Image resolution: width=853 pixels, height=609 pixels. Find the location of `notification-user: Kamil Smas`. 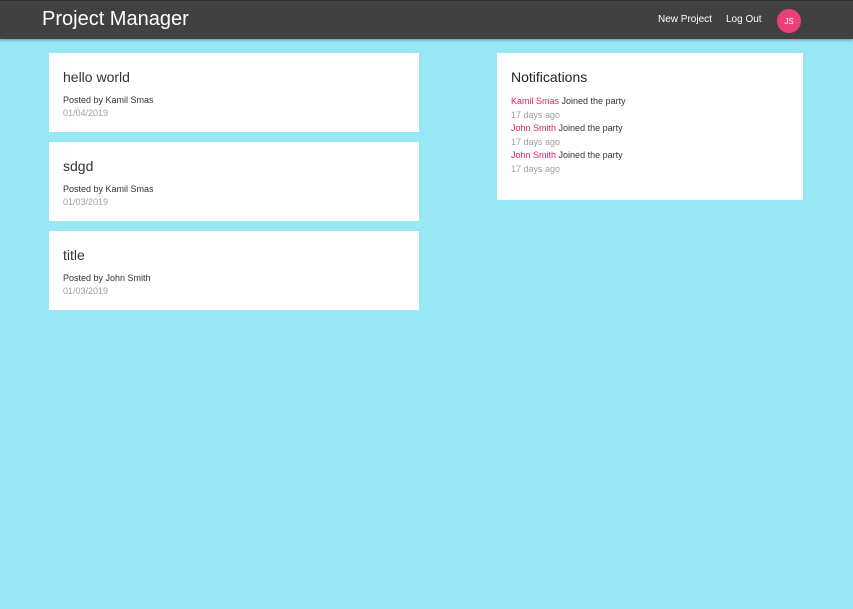

notification-user: Kamil Smas is located at coordinates (535, 101).